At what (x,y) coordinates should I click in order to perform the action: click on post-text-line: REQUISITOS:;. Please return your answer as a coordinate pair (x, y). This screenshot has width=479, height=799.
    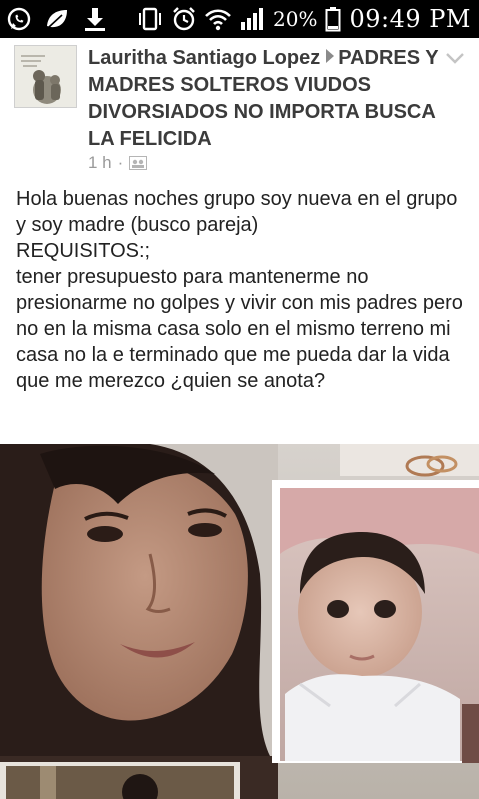
    Looking at the image, I should click on (83, 251).